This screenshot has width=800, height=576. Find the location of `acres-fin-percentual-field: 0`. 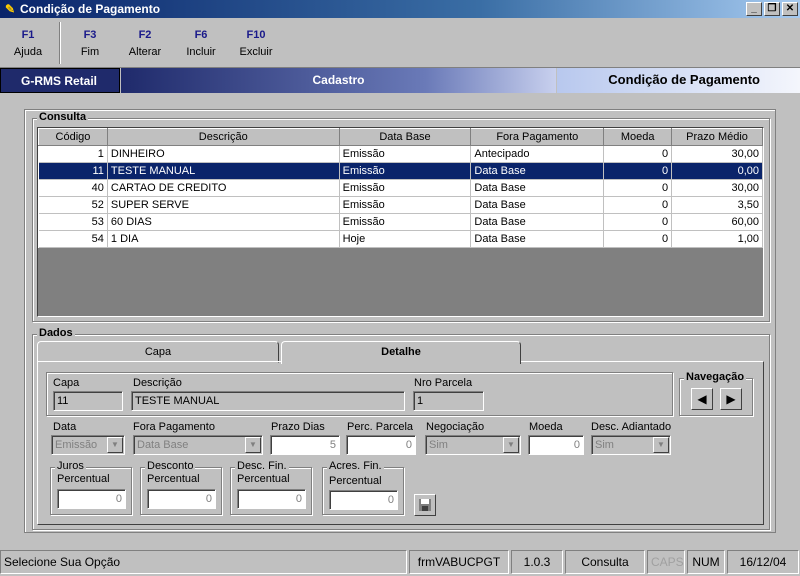

acres-fin-percentual-field: 0 is located at coordinates (363, 500).